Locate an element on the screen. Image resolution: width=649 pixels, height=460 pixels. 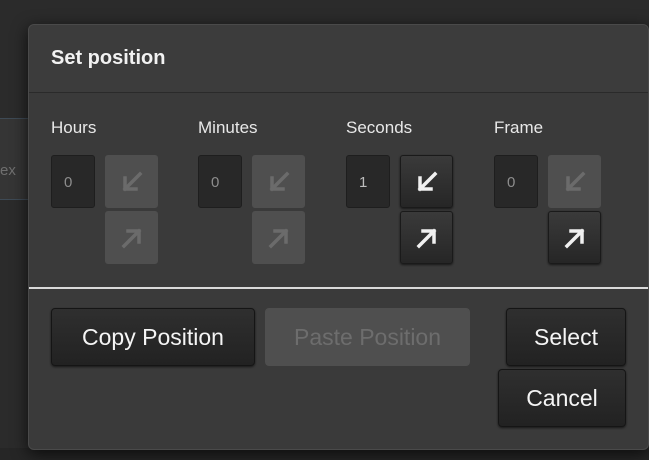
minutes-decrement-button is located at coordinates (278, 181).